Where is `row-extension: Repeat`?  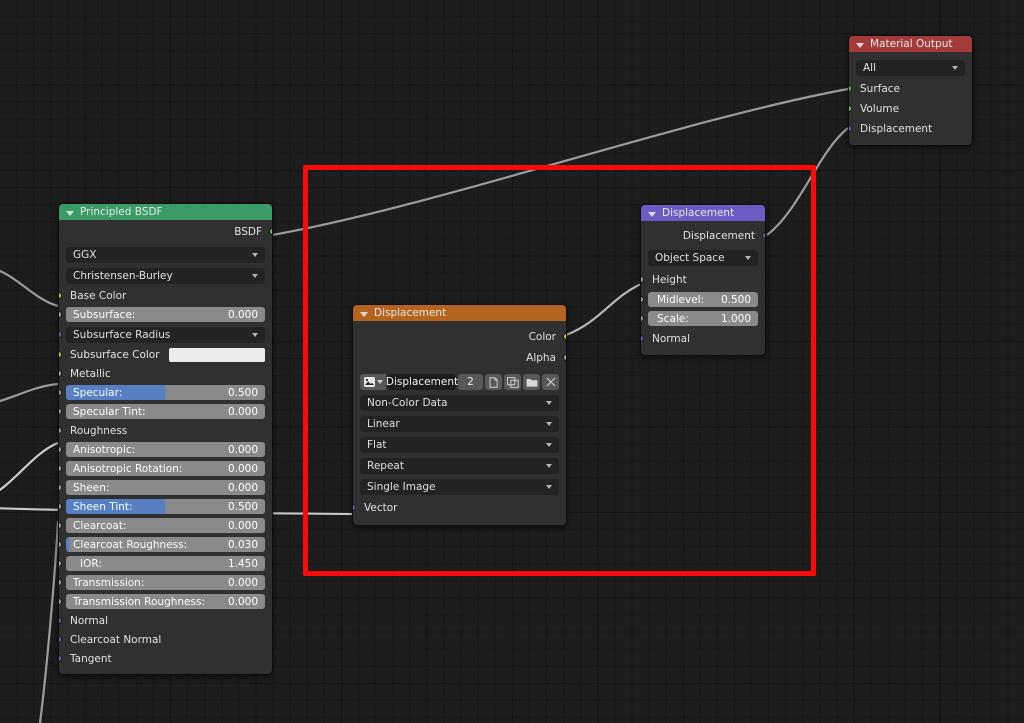 row-extension: Repeat is located at coordinates (459, 465).